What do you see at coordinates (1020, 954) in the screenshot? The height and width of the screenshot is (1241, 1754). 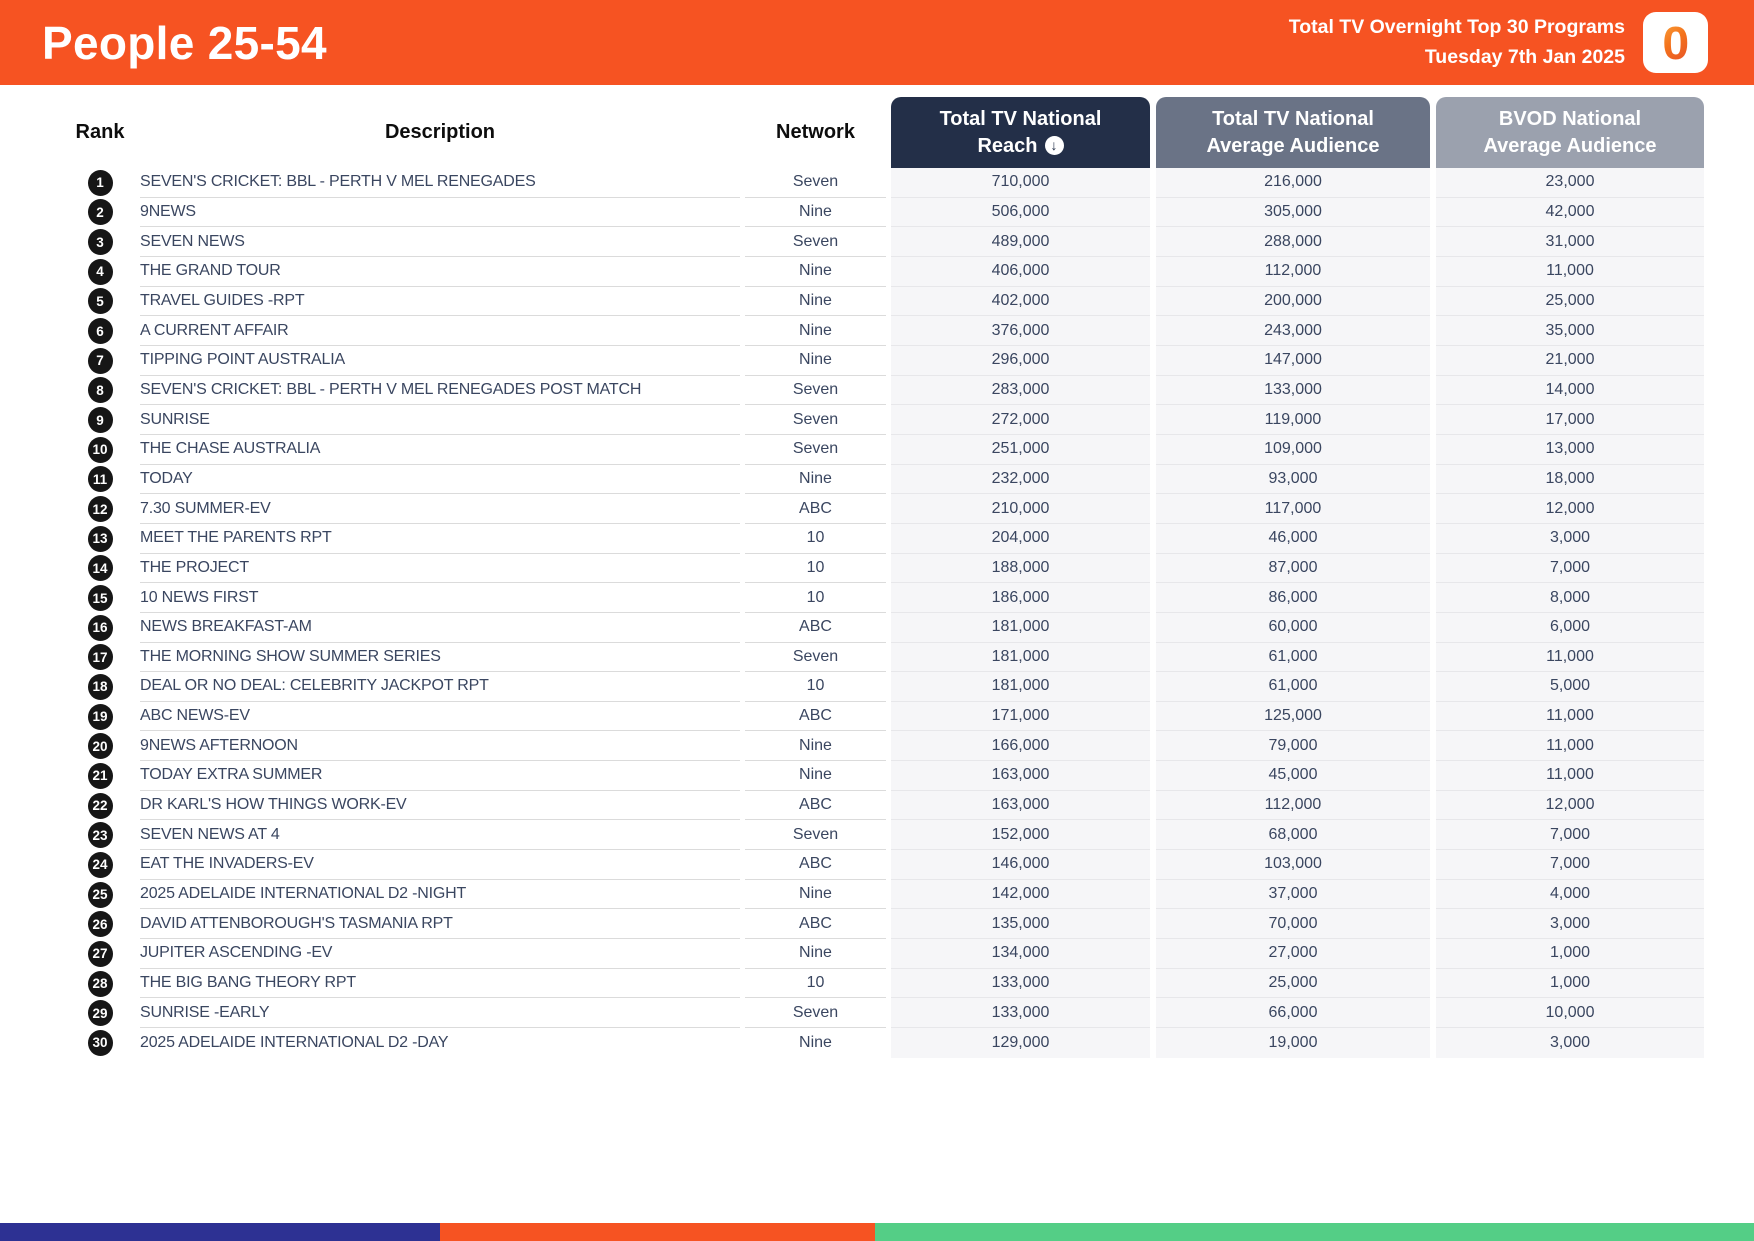 I see `total-tv-reach-value: 134,000` at bounding box center [1020, 954].